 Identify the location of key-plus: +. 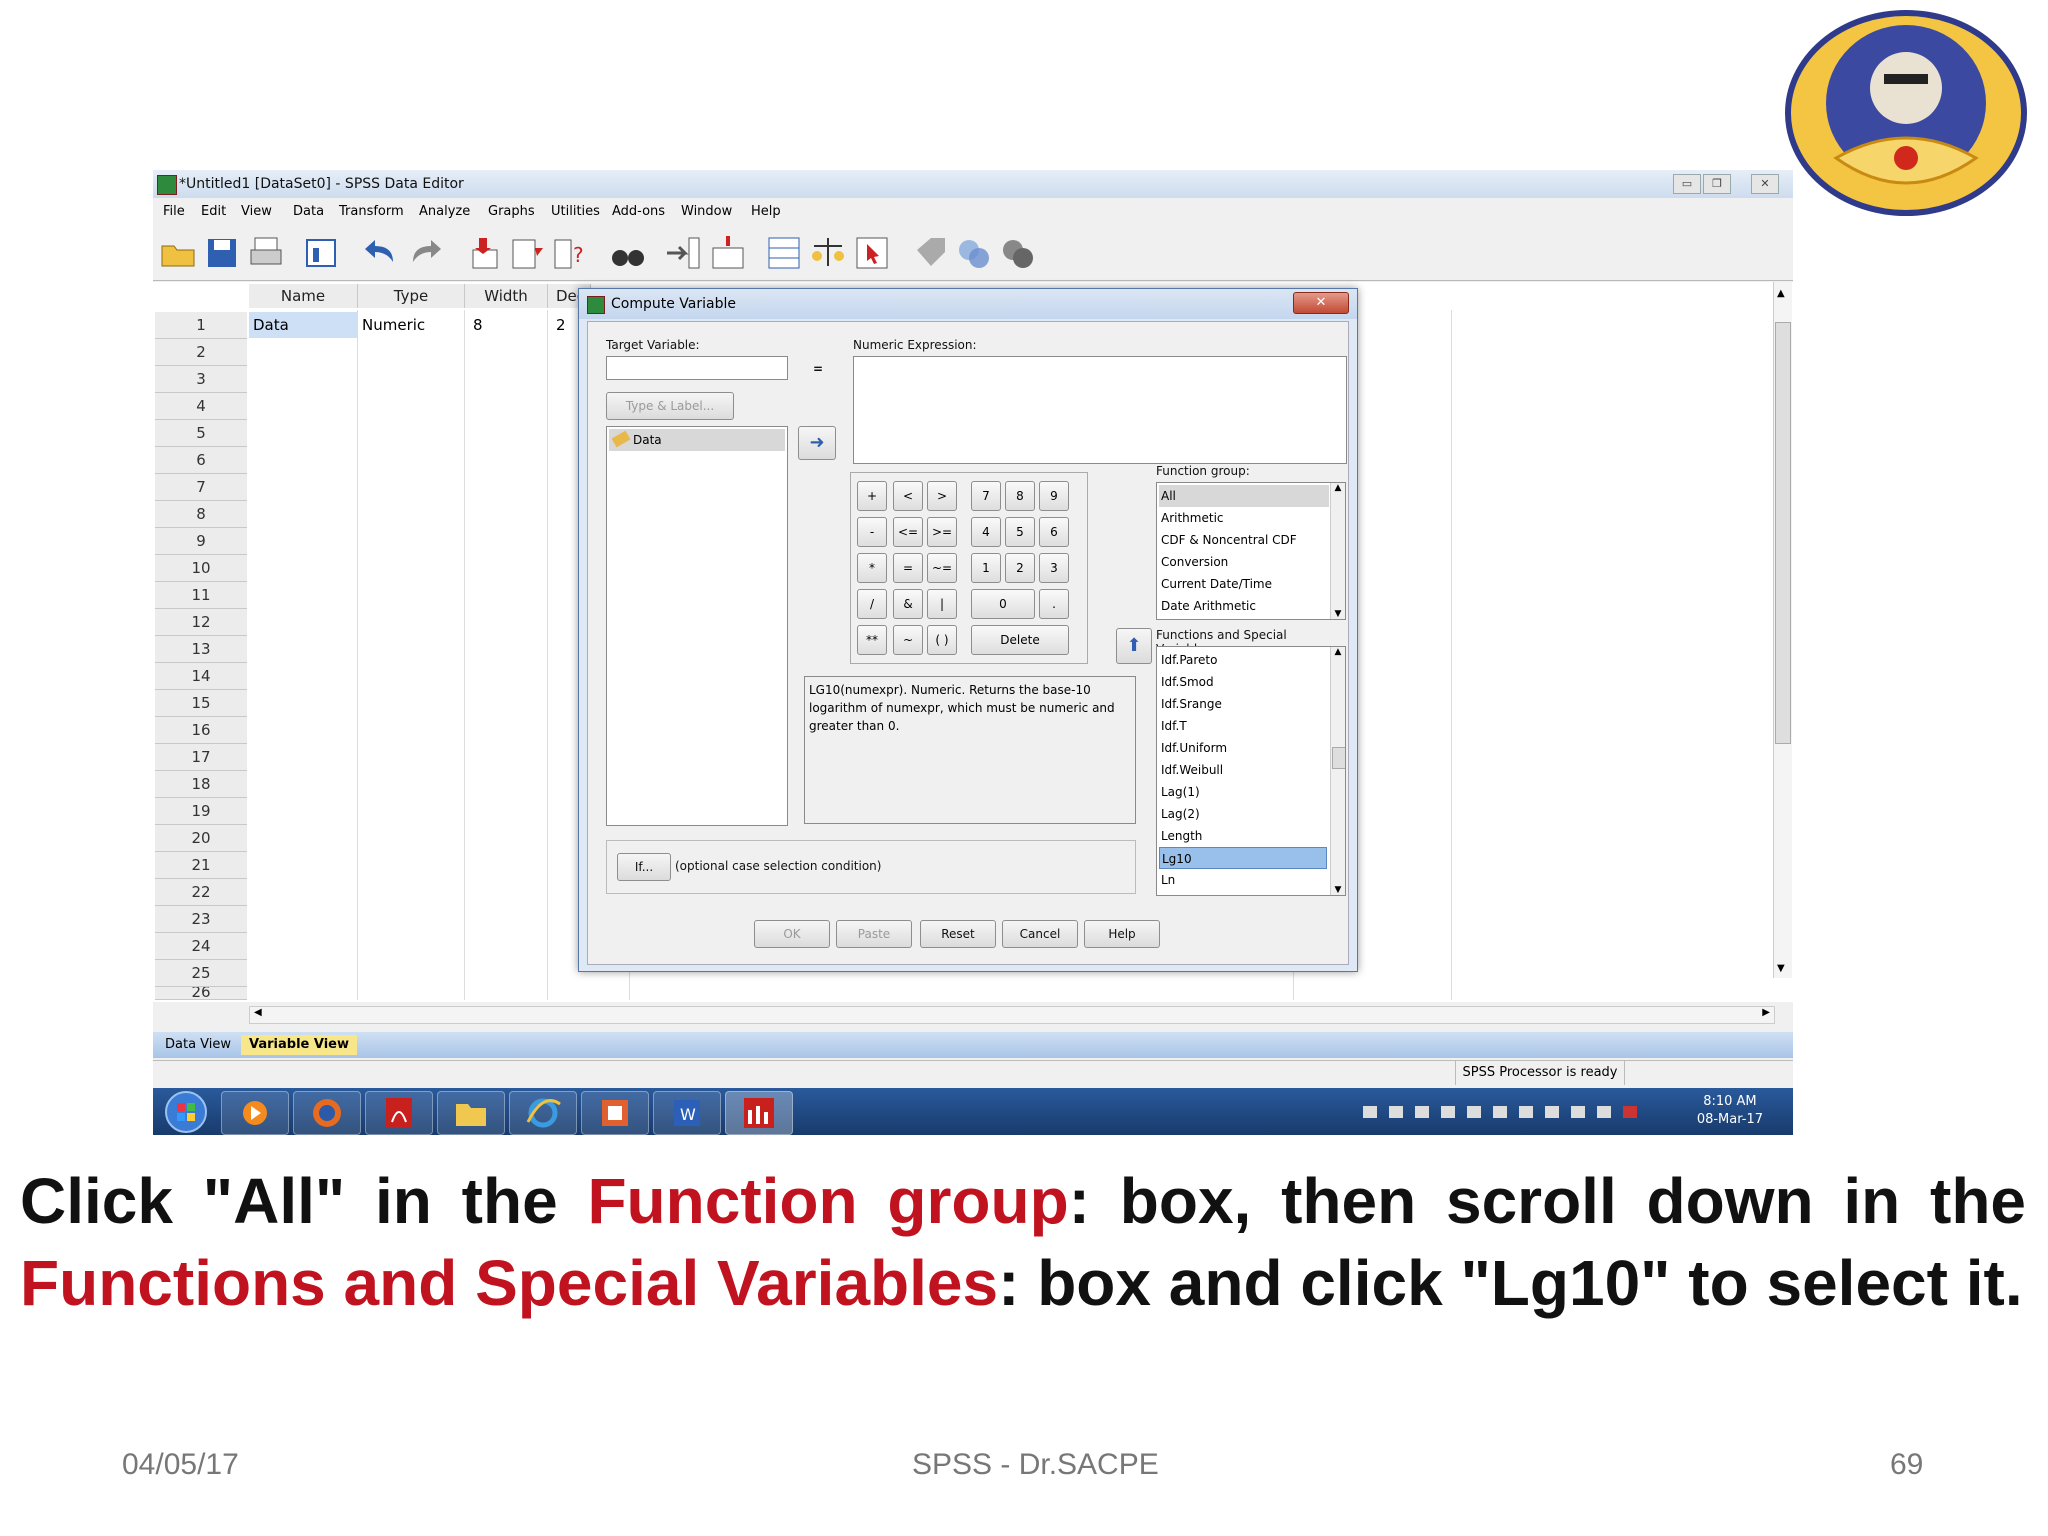
(872, 496).